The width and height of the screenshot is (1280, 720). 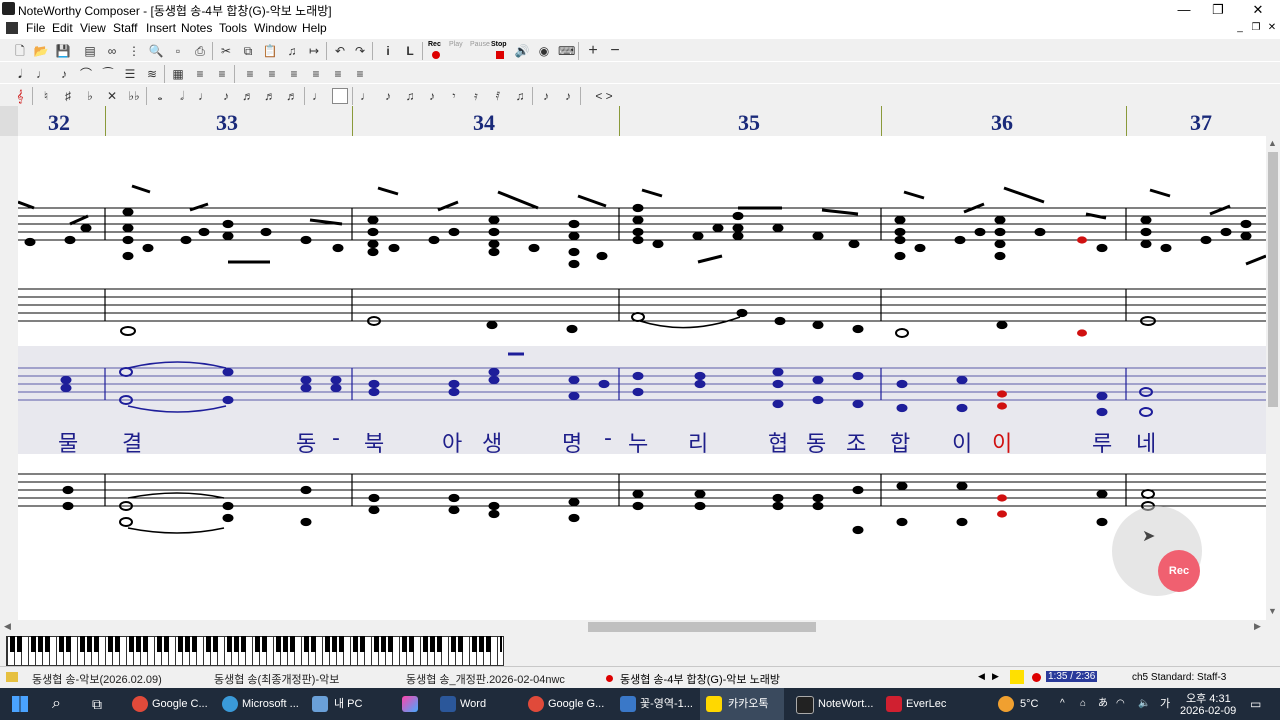 What do you see at coordinates (140, 704) in the screenshot?
I see `chrome-icon` at bounding box center [140, 704].